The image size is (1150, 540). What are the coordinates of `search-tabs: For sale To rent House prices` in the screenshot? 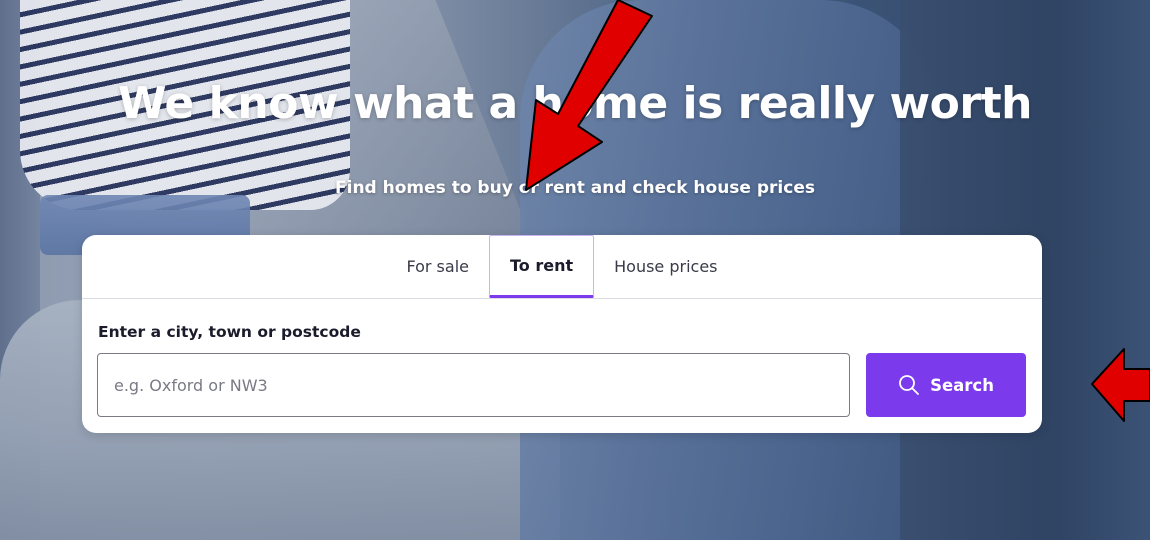 It's located at (562, 267).